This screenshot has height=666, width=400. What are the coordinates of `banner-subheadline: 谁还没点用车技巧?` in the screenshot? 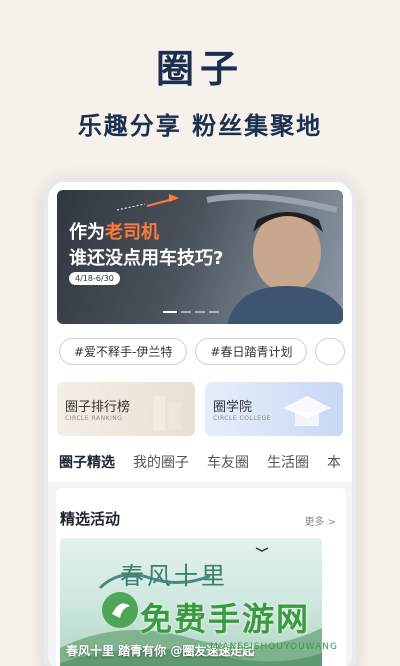 It's located at (146, 258).